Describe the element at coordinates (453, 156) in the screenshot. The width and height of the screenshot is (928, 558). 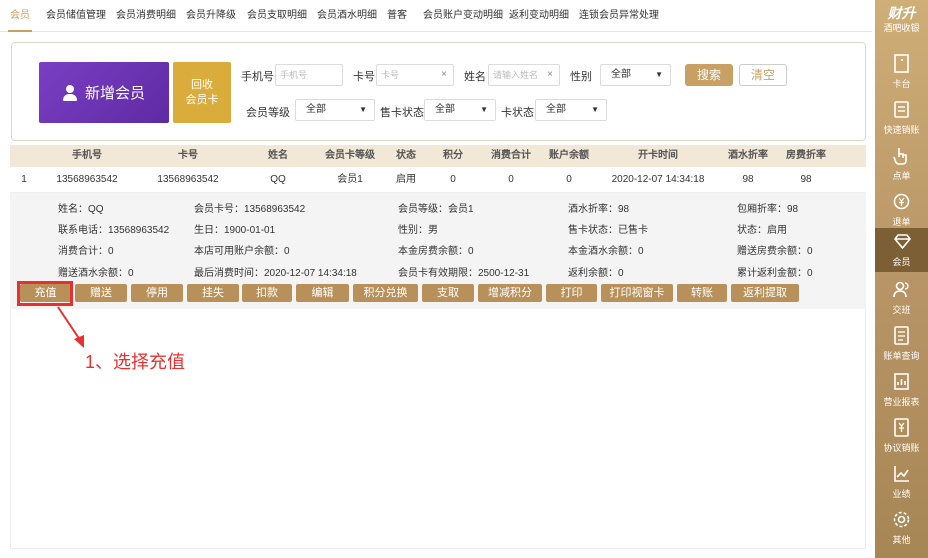
I see `column-header: 积分` at that location.